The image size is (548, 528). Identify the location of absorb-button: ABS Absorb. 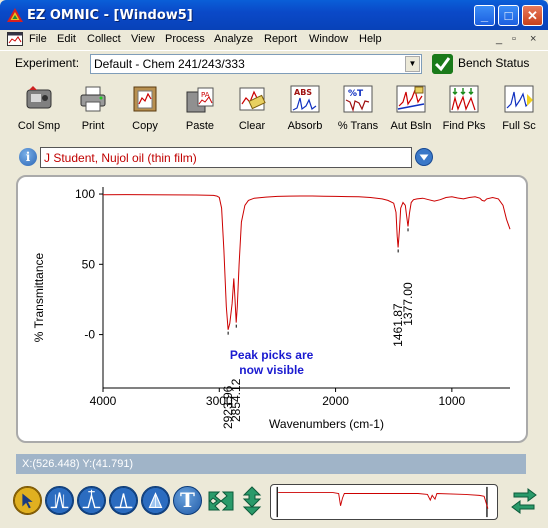
(305, 111).